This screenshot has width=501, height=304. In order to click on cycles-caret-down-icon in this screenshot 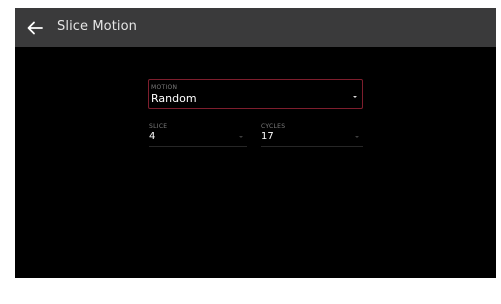, I will do `click(357, 137)`.